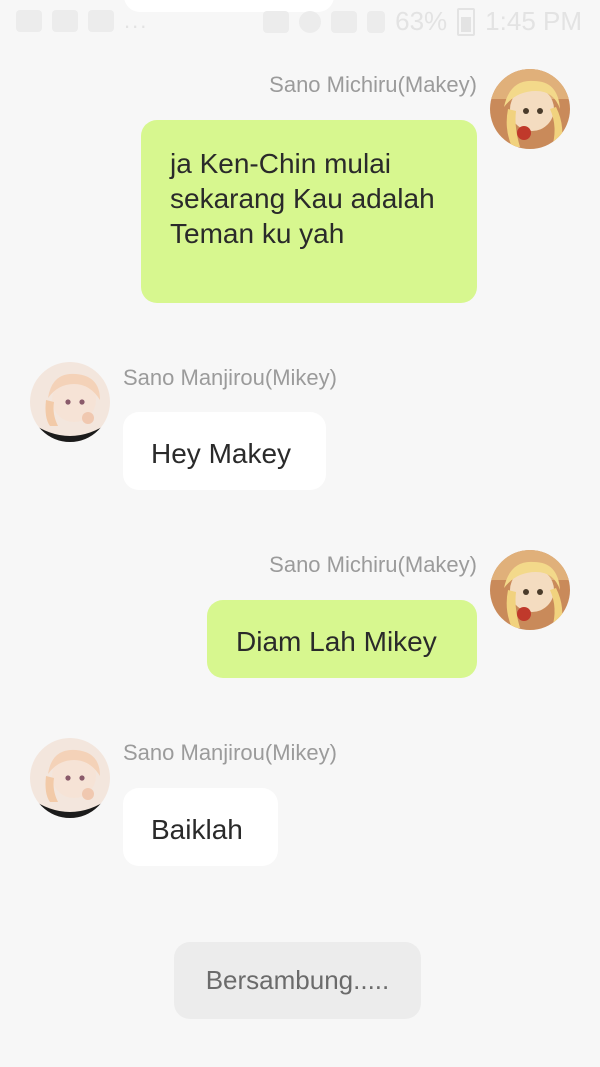  Describe the element at coordinates (101, 21) in the screenshot. I see `message-icon` at that location.